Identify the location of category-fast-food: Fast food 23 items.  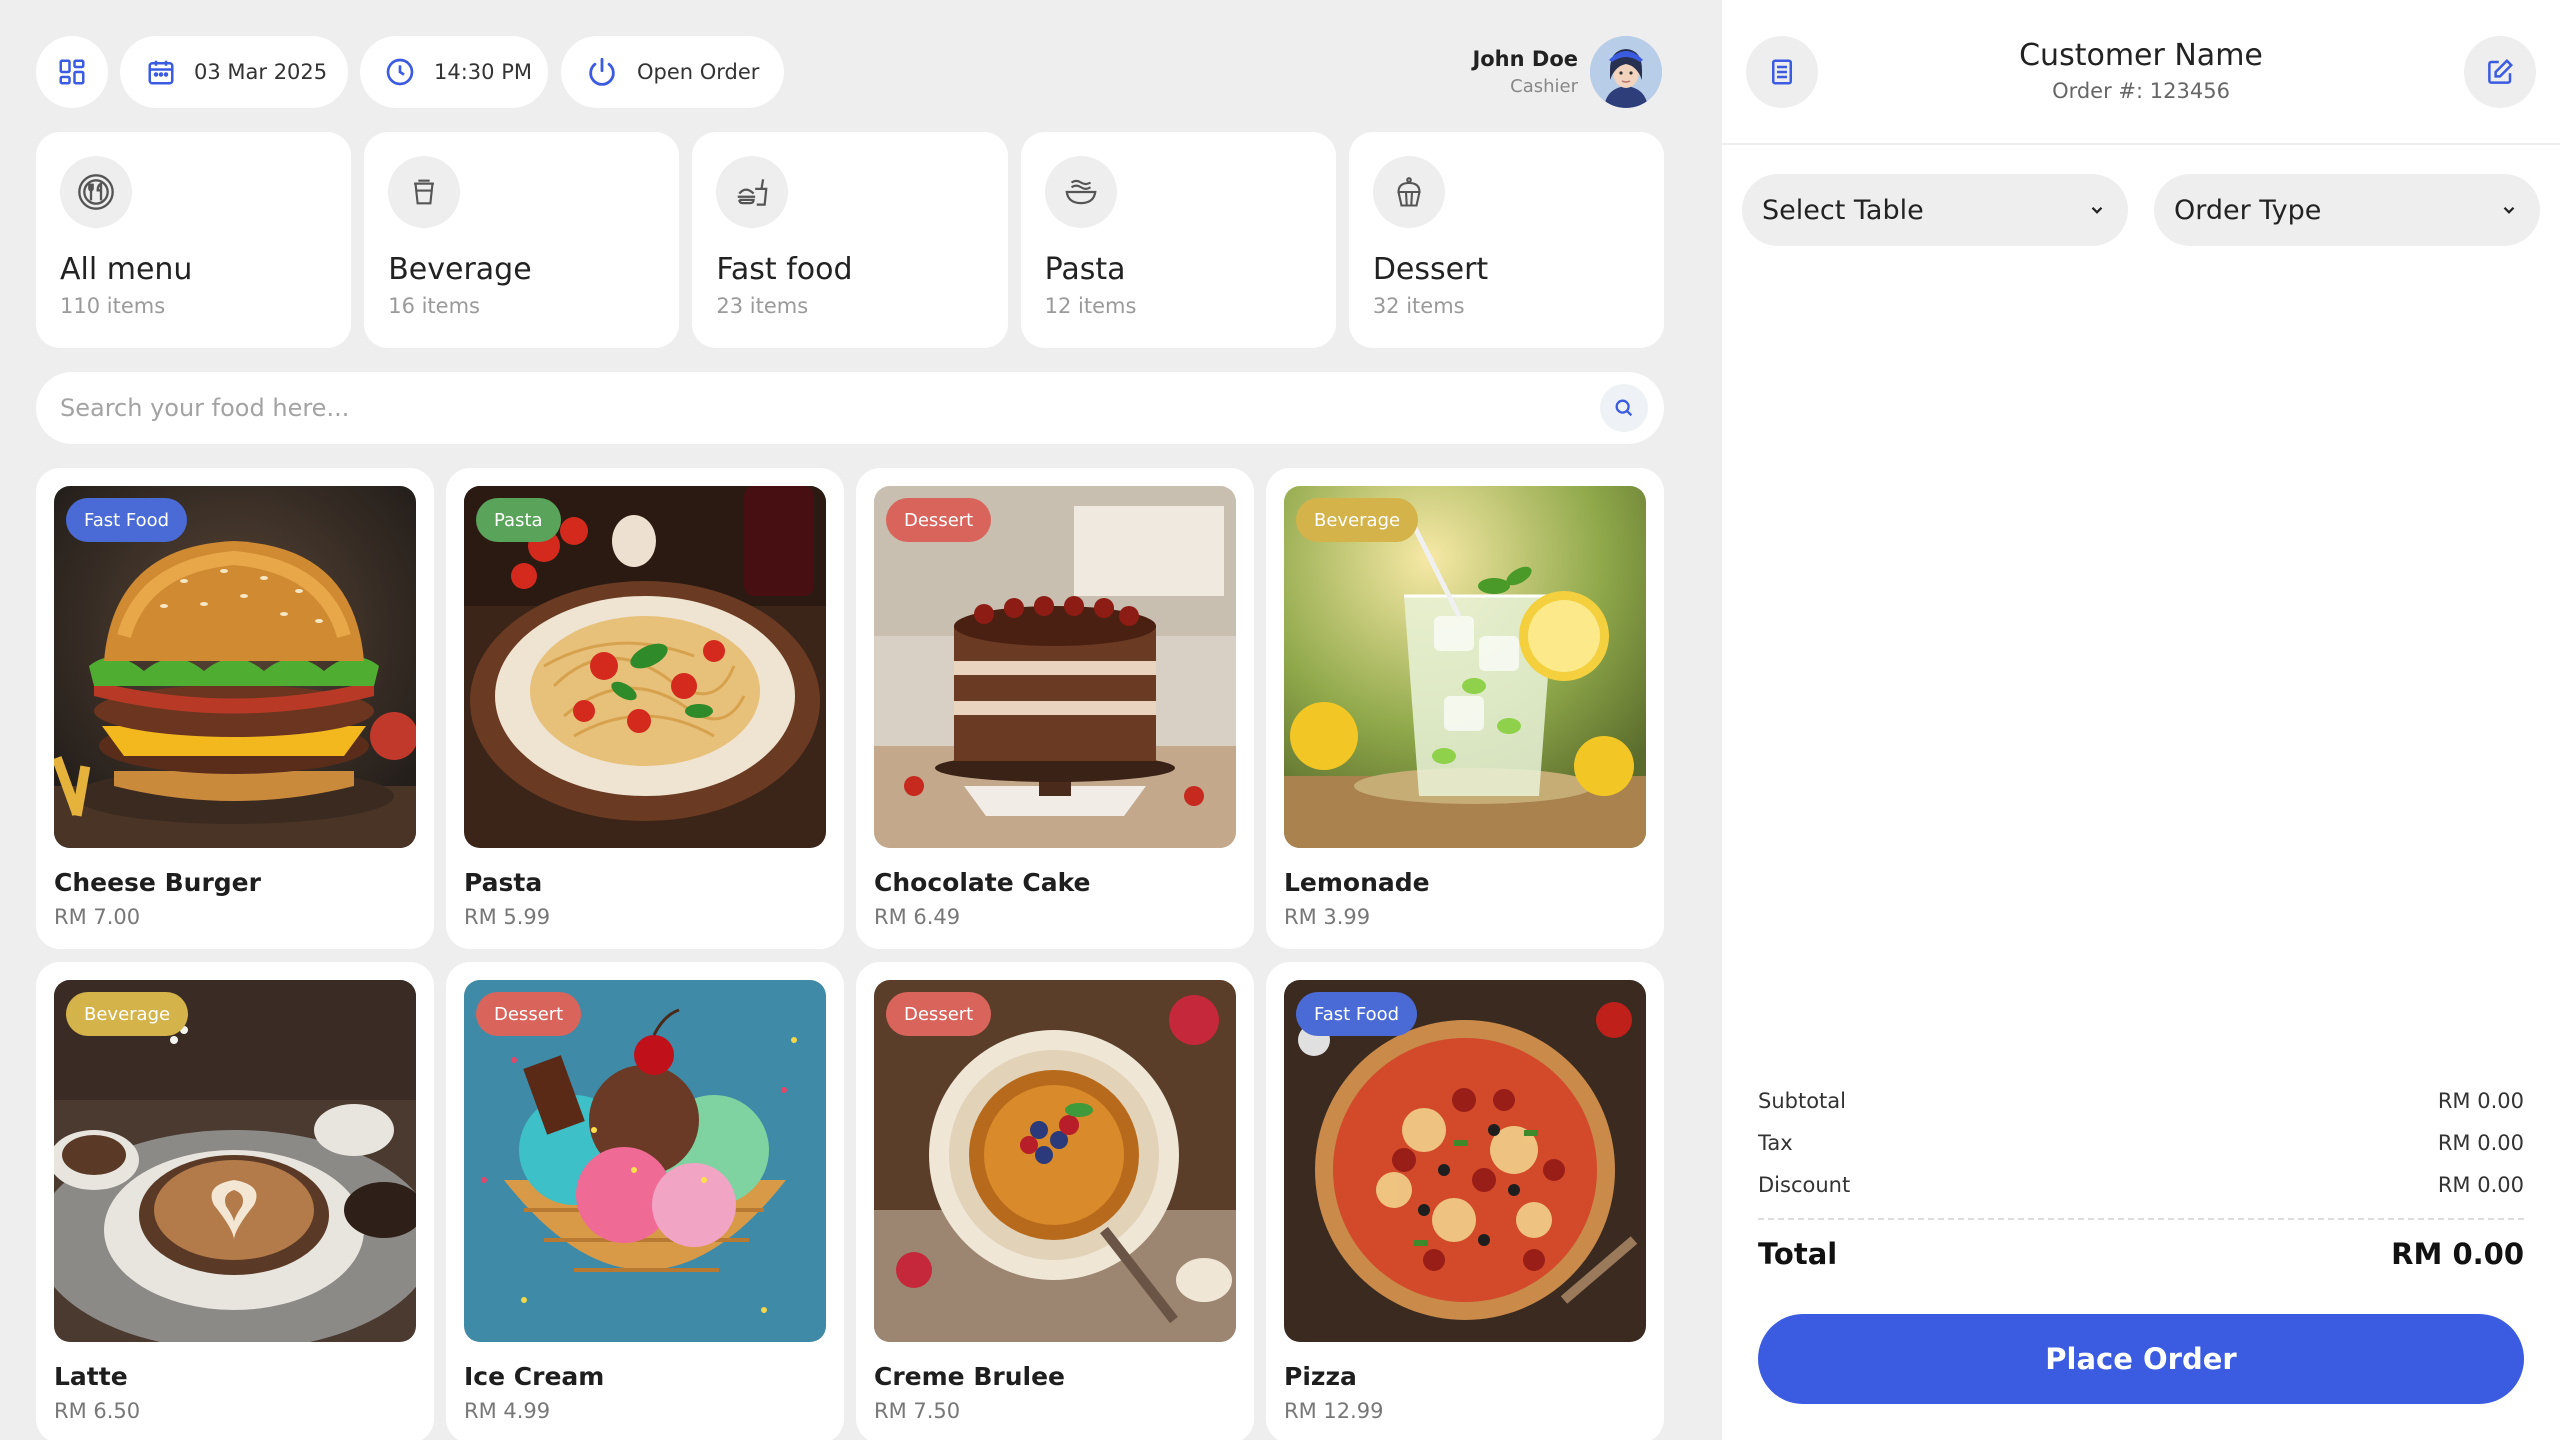
(850, 240).